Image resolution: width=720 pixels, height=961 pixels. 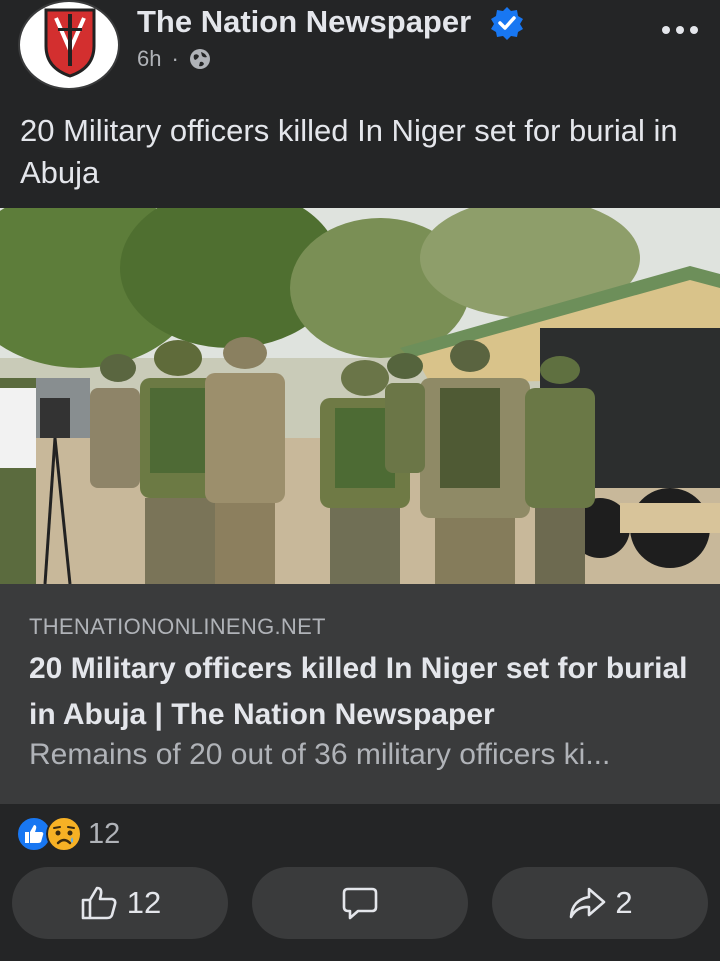 I want to click on comment-icon, so click(x=360, y=903).